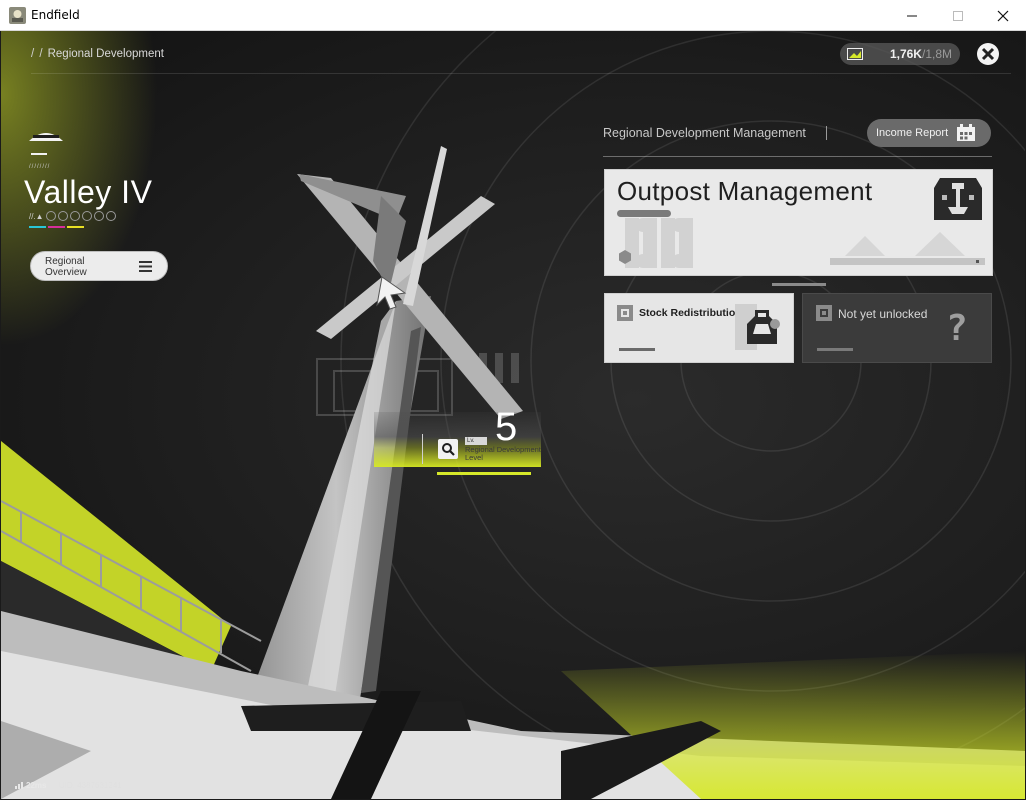 This screenshot has height=800, width=1026. Describe the element at coordinates (824, 313) in the screenshot. I see `locked-square-icon` at that location.